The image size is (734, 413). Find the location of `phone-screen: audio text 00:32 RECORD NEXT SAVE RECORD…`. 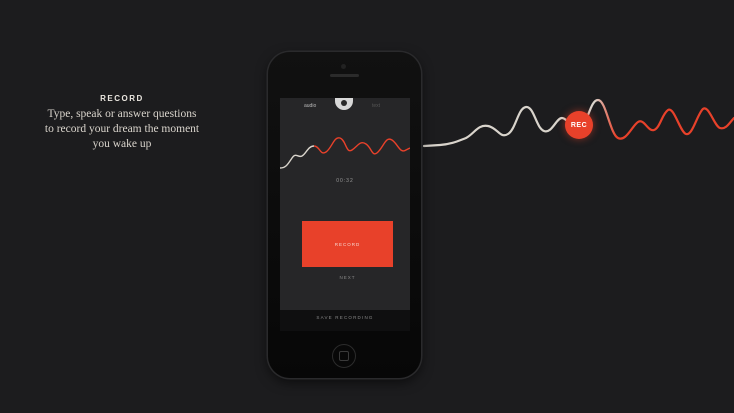

phone-screen: audio text 00:32 RECORD NEXT SAVE RECORD… is located at coordinates (345, 214).